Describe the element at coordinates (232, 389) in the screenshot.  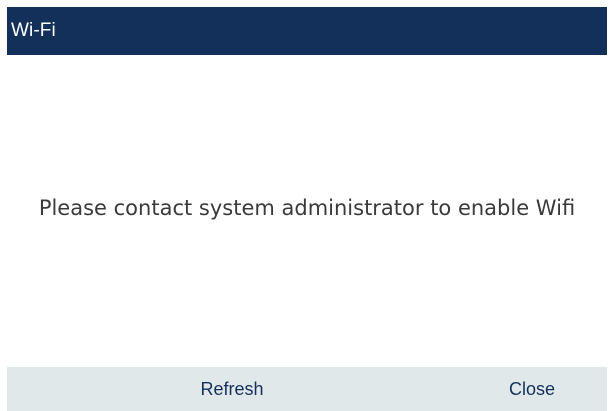
I see `refresh-button: Refresh` at that location.